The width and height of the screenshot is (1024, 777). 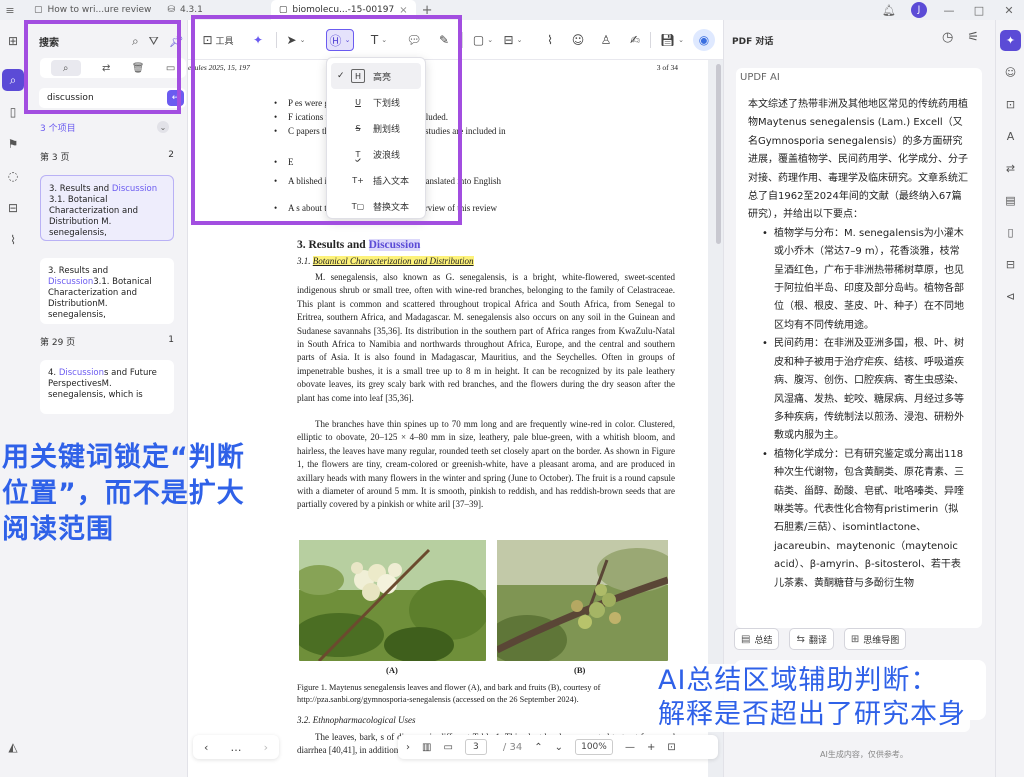 What do you see at coordinates (798, 680) in the screenshot?
I see `callout-line: AI总结区域辅助判断：` at bounding box center [798, 680].